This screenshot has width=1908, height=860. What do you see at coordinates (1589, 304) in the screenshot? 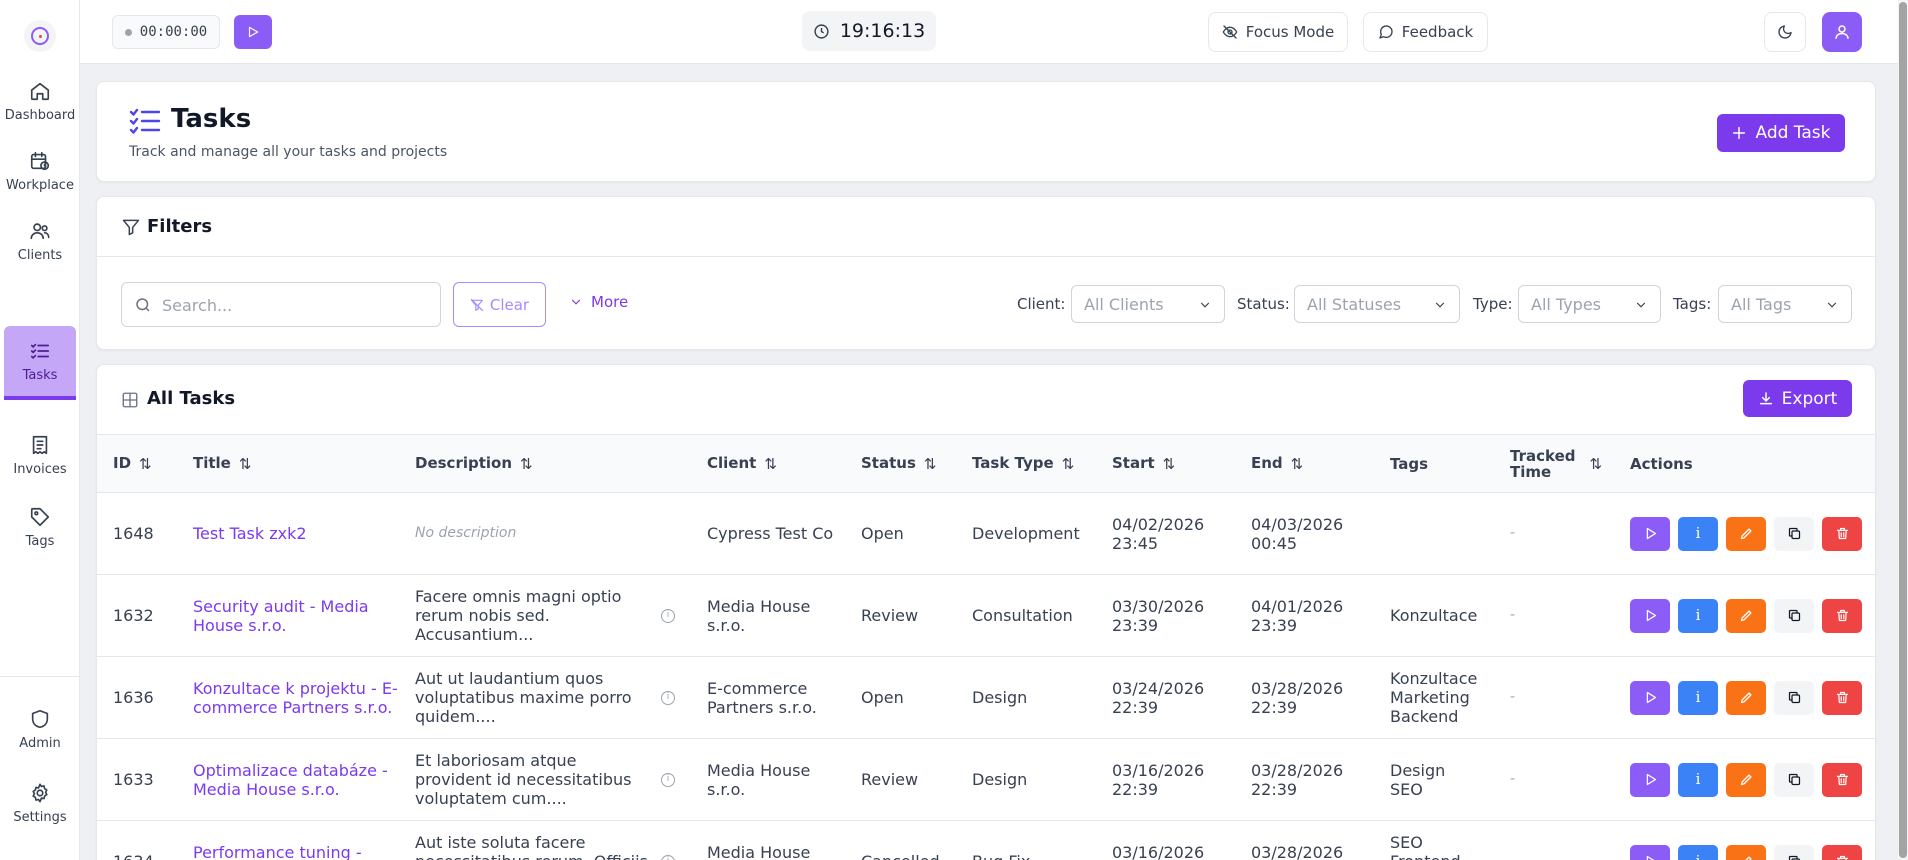
I see `type-filter-select: All Types` at bounding box center [1589, 304].